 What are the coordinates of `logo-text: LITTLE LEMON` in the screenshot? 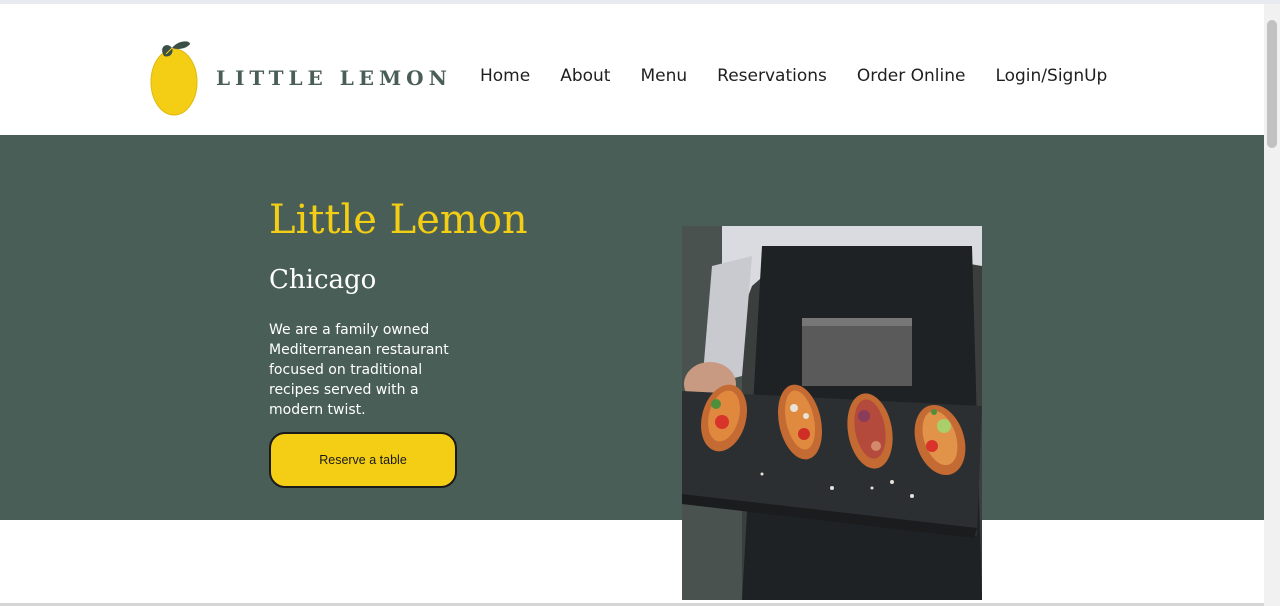 It's located at (334, 78).